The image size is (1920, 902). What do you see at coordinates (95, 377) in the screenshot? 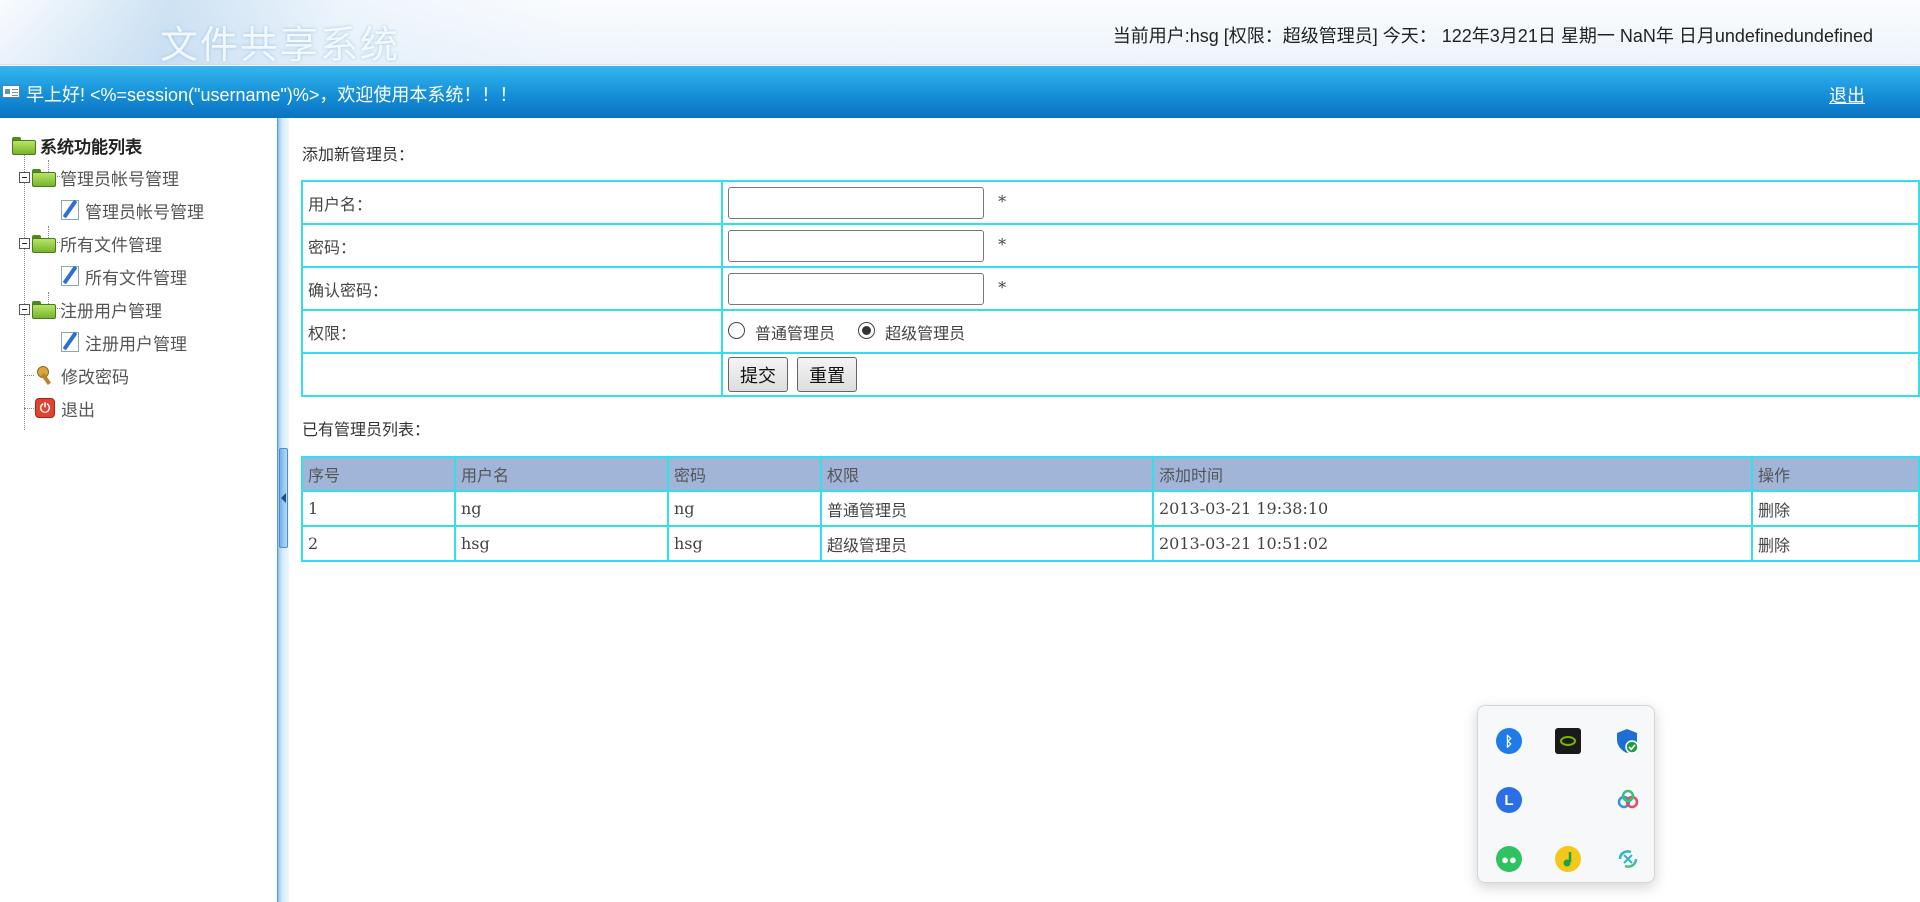
I see `tree-item-label: 修改密码` at bounding box center [95, 377].